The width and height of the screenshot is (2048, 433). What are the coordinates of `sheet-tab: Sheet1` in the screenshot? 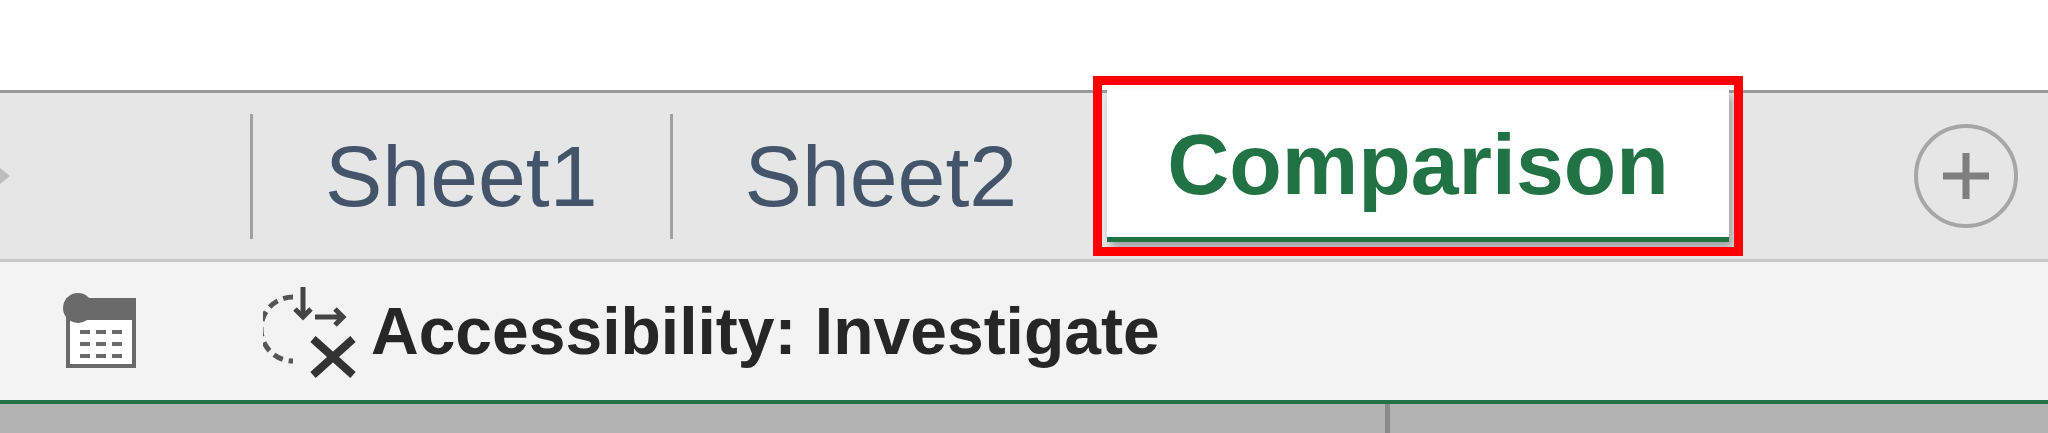 It's located at (461, 176).